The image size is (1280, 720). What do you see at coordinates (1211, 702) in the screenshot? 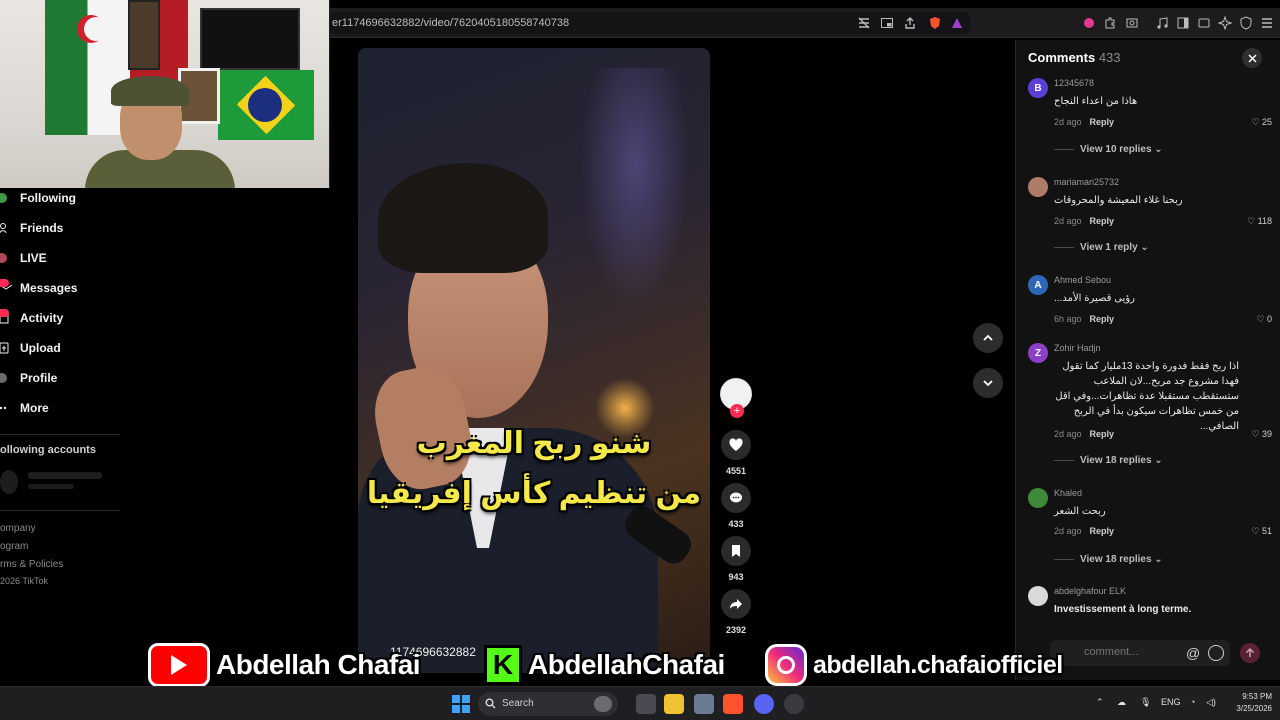
I see `volume-icon: ◁)` at bounding box center [1211, 702].